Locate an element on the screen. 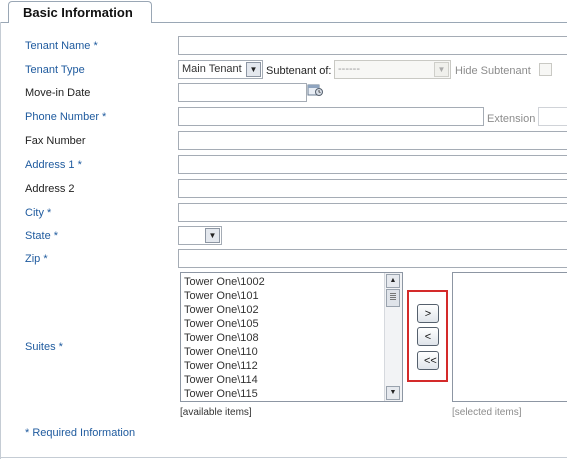  list-item: Tower One\1002 is located at coordinates (283, 282).